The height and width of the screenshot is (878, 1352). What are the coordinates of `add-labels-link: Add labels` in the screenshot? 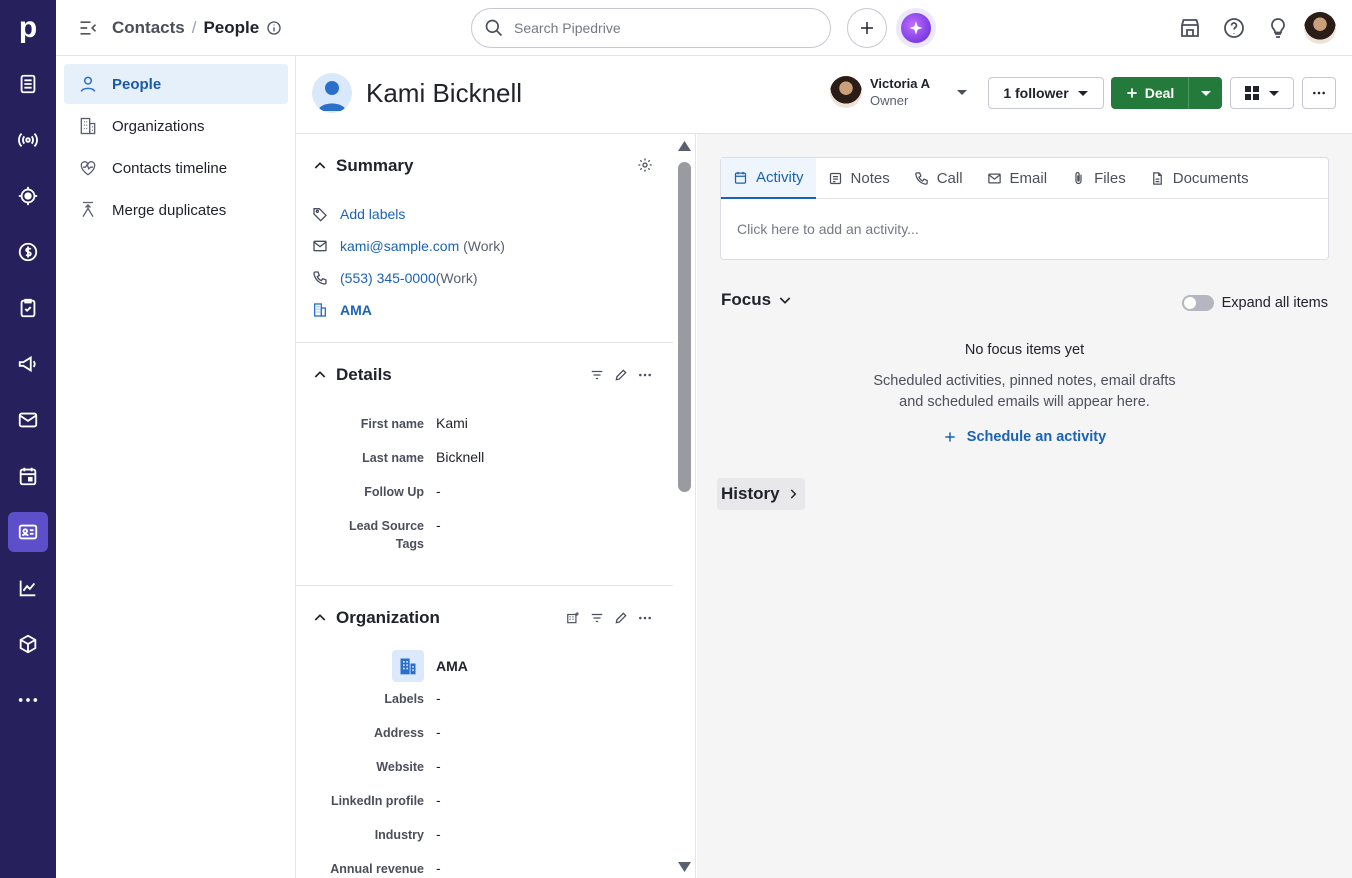 It's located at (372, 214).